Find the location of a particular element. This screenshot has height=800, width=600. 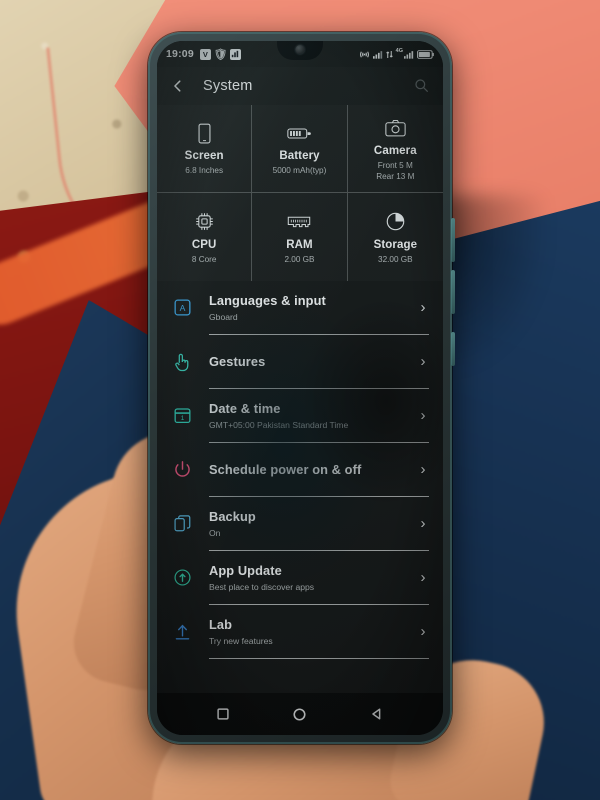

info-value: 32.00 GB is located at coordinates (395, 259).